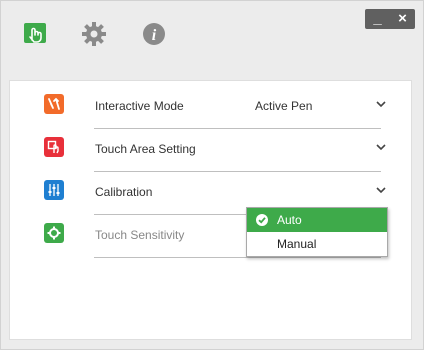 This screenshot has width=424, height=350. Describe the element at coordinates (140, 235) in the screenshot. I see `setting-label: Touch Sensitivity` at that location.